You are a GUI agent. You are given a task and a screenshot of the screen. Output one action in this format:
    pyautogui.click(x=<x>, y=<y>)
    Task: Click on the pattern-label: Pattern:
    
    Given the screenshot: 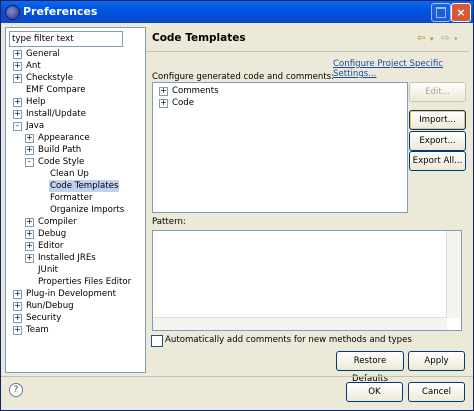 What is the action you would take?
    pyautogui.click(x=169, y=222)
    